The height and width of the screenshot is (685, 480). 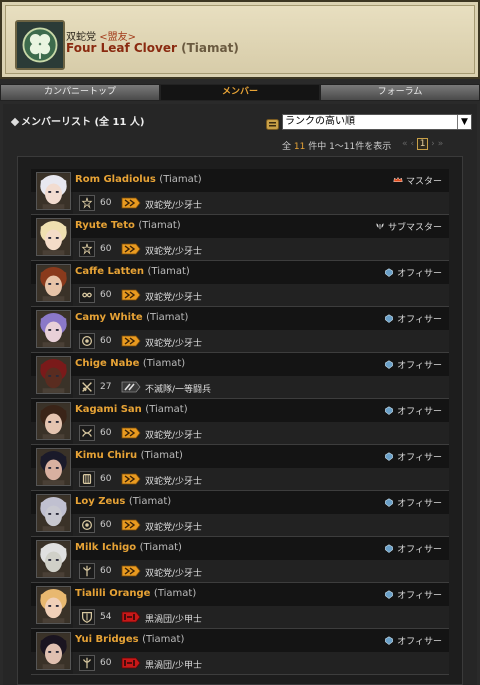 I want to click on grand-company-maelstrom-icon, so click(x=131, y=663).